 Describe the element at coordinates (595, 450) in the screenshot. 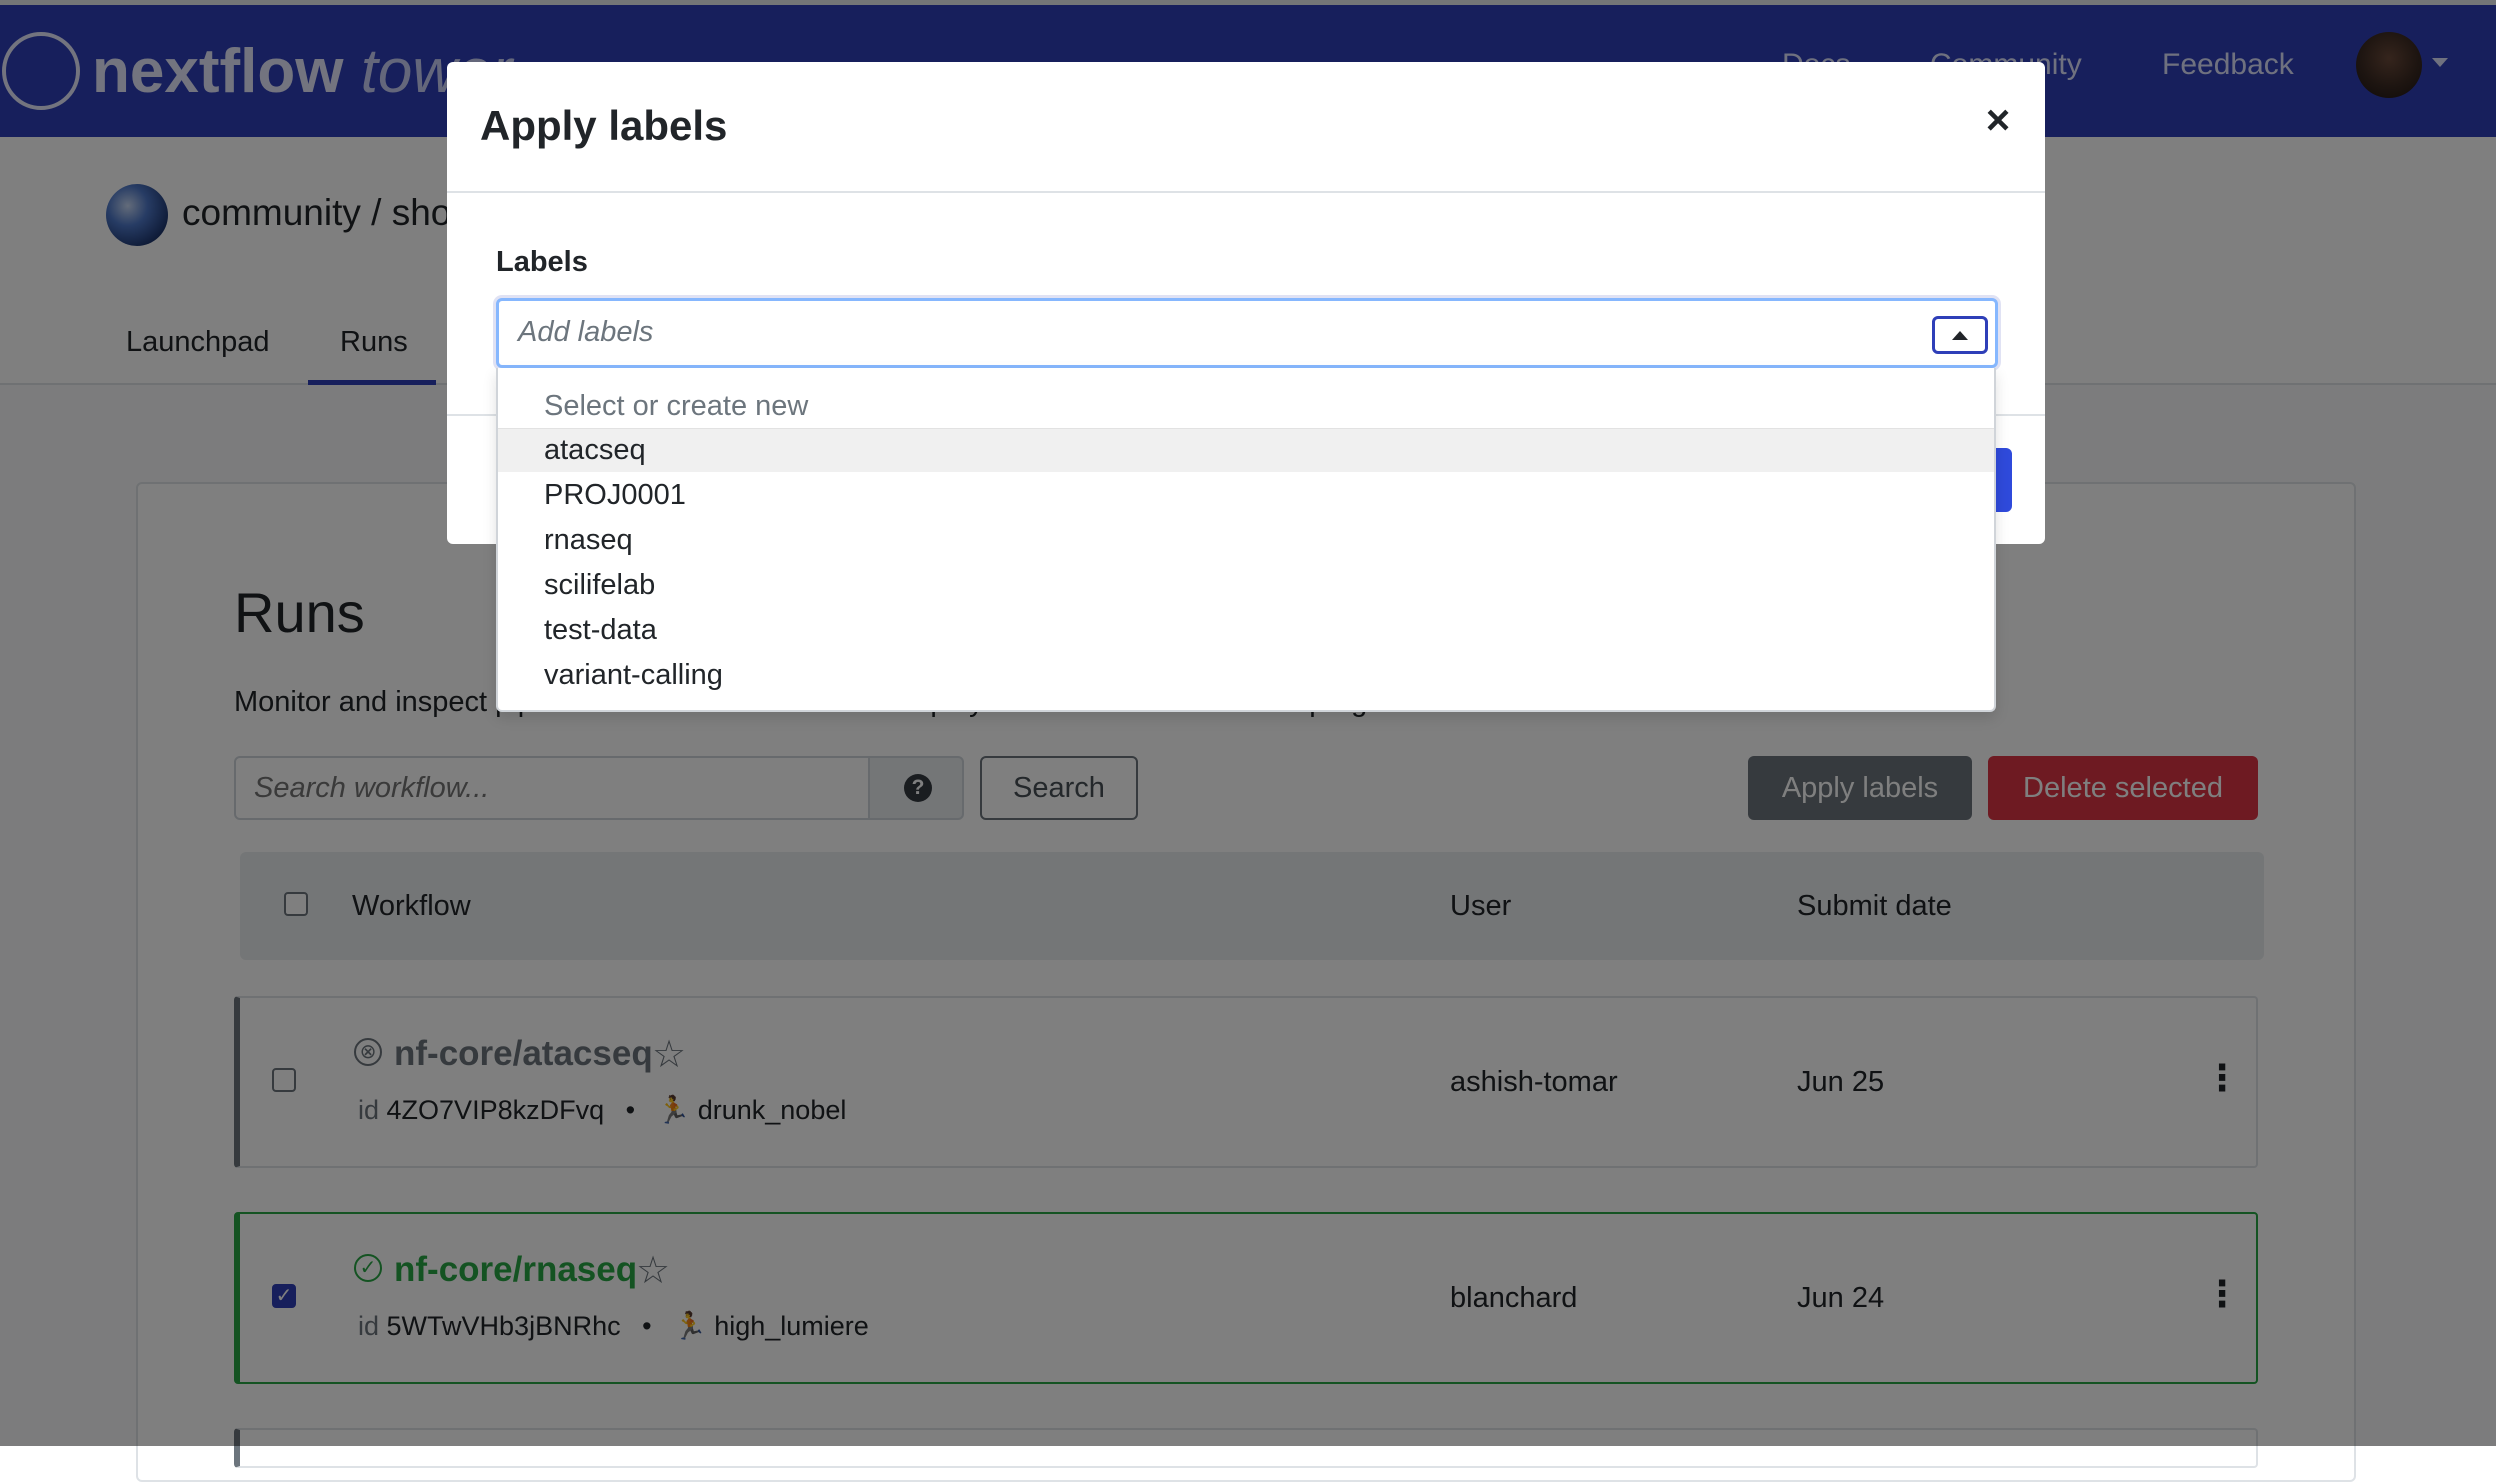

I see `label-option-atacseq: atacseq` at that location.